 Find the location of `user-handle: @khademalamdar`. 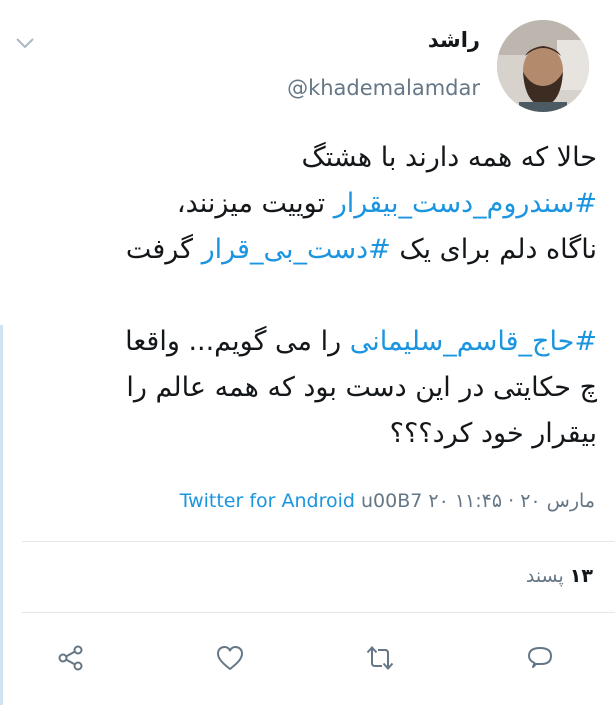

user-handle: @khademalamdar is located at coordinates (383, 88).